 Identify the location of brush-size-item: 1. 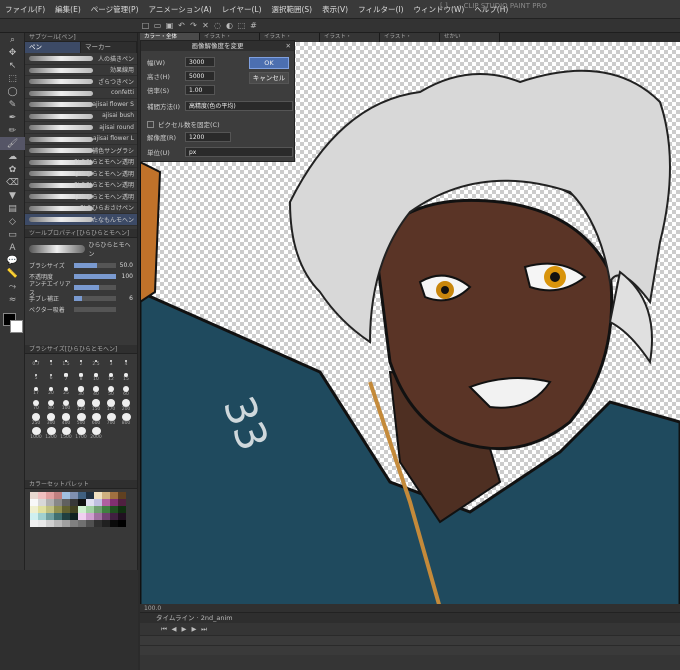
(51, 363).